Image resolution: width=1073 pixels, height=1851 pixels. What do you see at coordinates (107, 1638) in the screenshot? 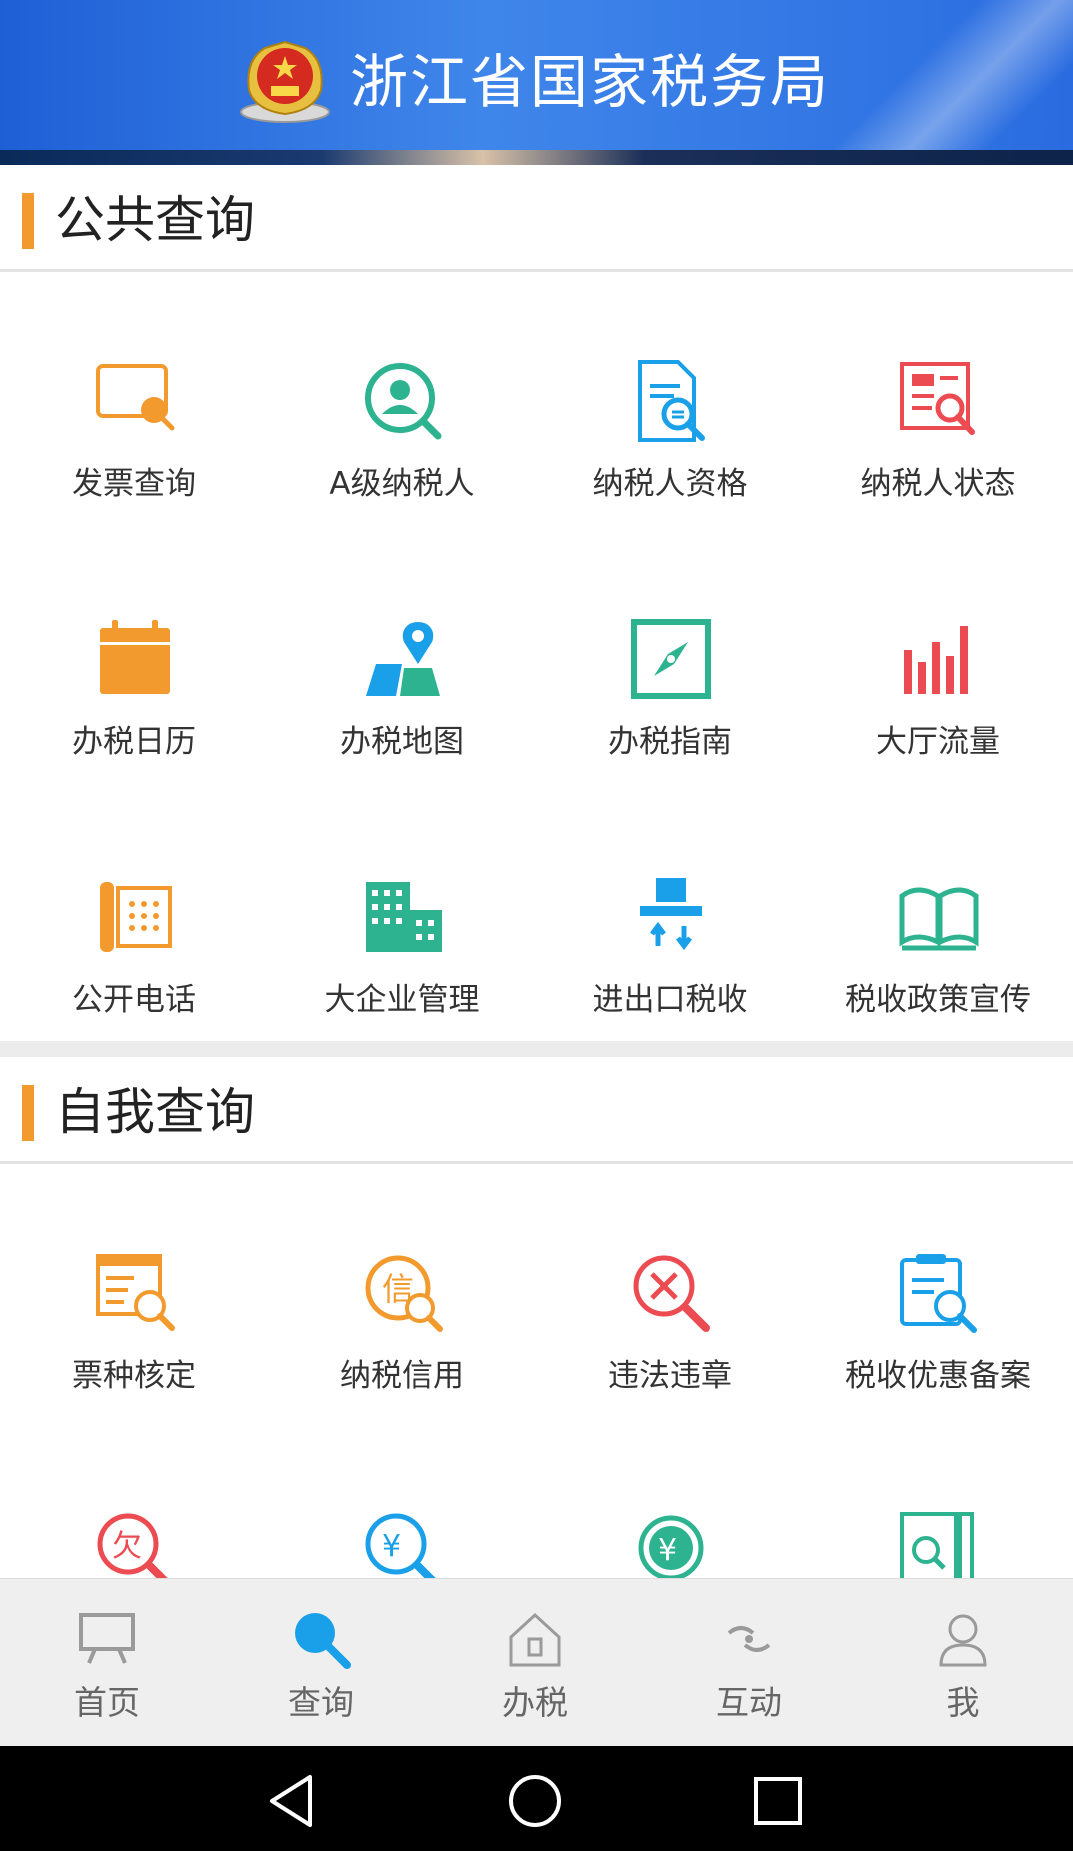
I see `home-board-icon` at bounding box center [107, 1638].